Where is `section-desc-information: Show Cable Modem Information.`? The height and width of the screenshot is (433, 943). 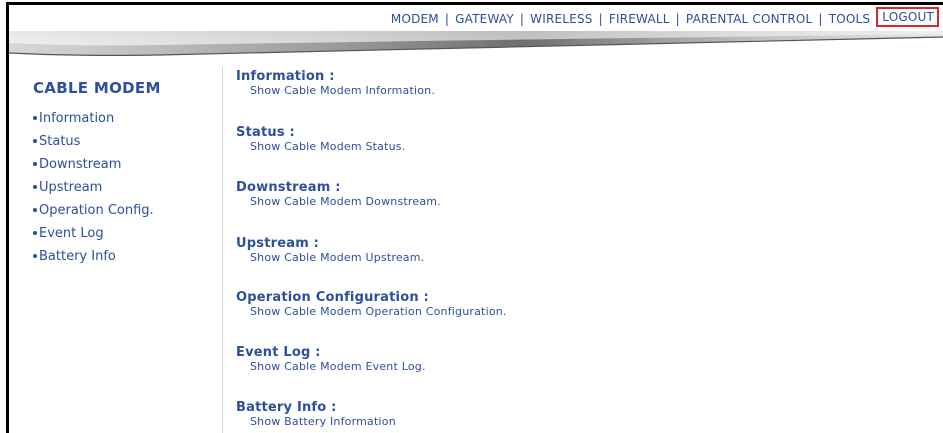 section-desc-information: Show Cable Modem Information. is located at coordinates (343, 90).